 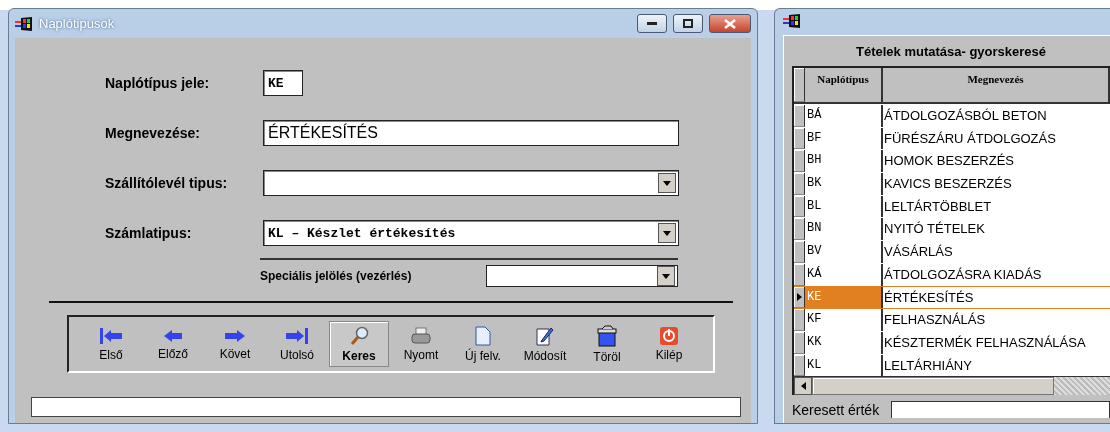 I want to click on first-record-icon, so click(x=111, y=335).